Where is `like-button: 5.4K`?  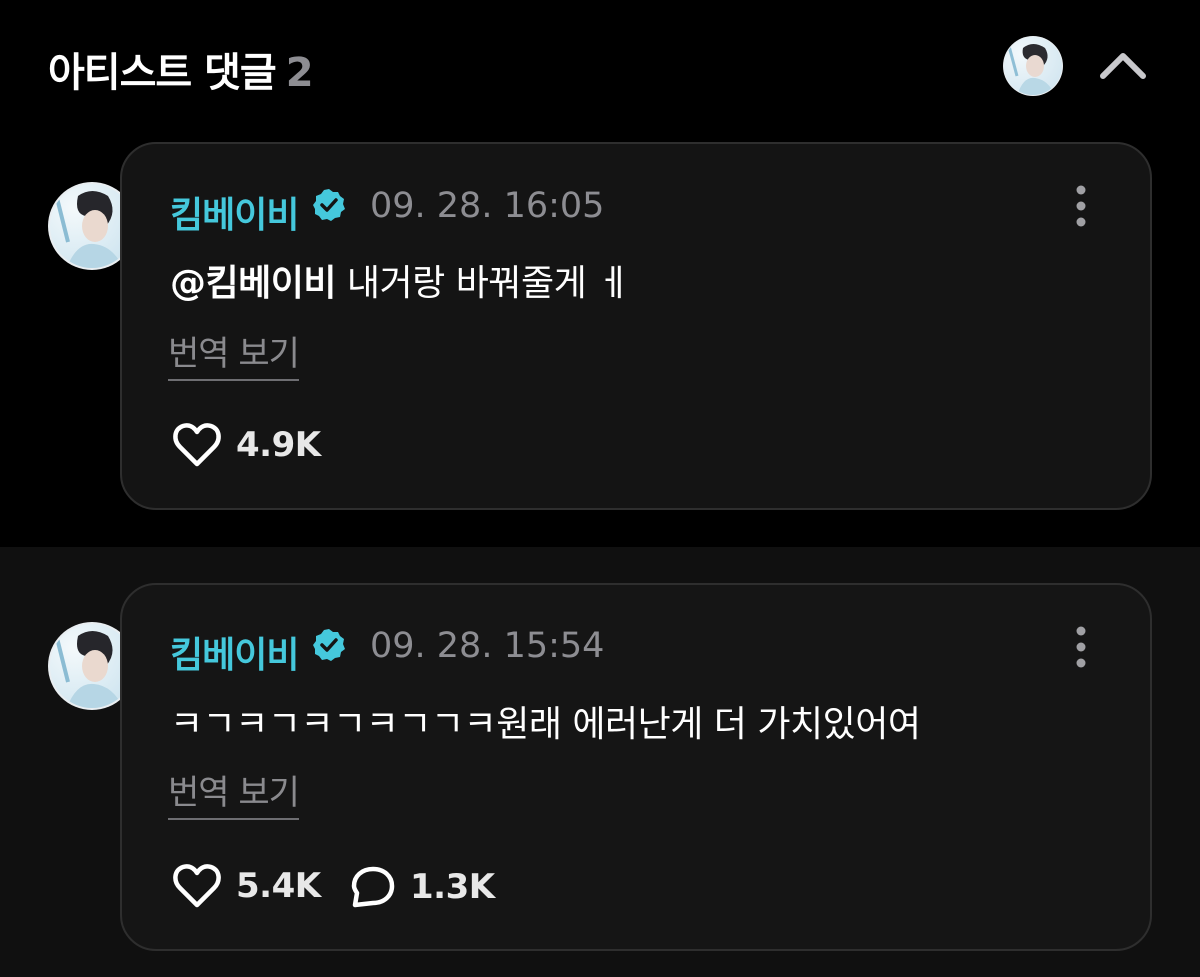 like-button: 5.4K is located at coordinates (246, 886).